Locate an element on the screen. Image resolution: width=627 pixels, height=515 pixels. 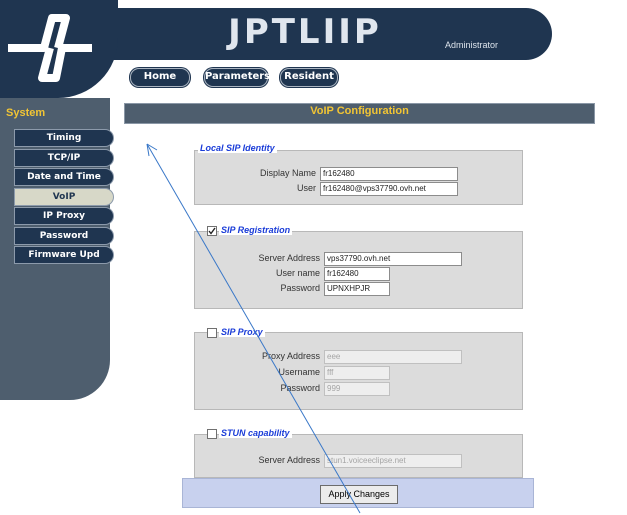
password-input: UPNXHPJR is located at coordinates (357, 289).